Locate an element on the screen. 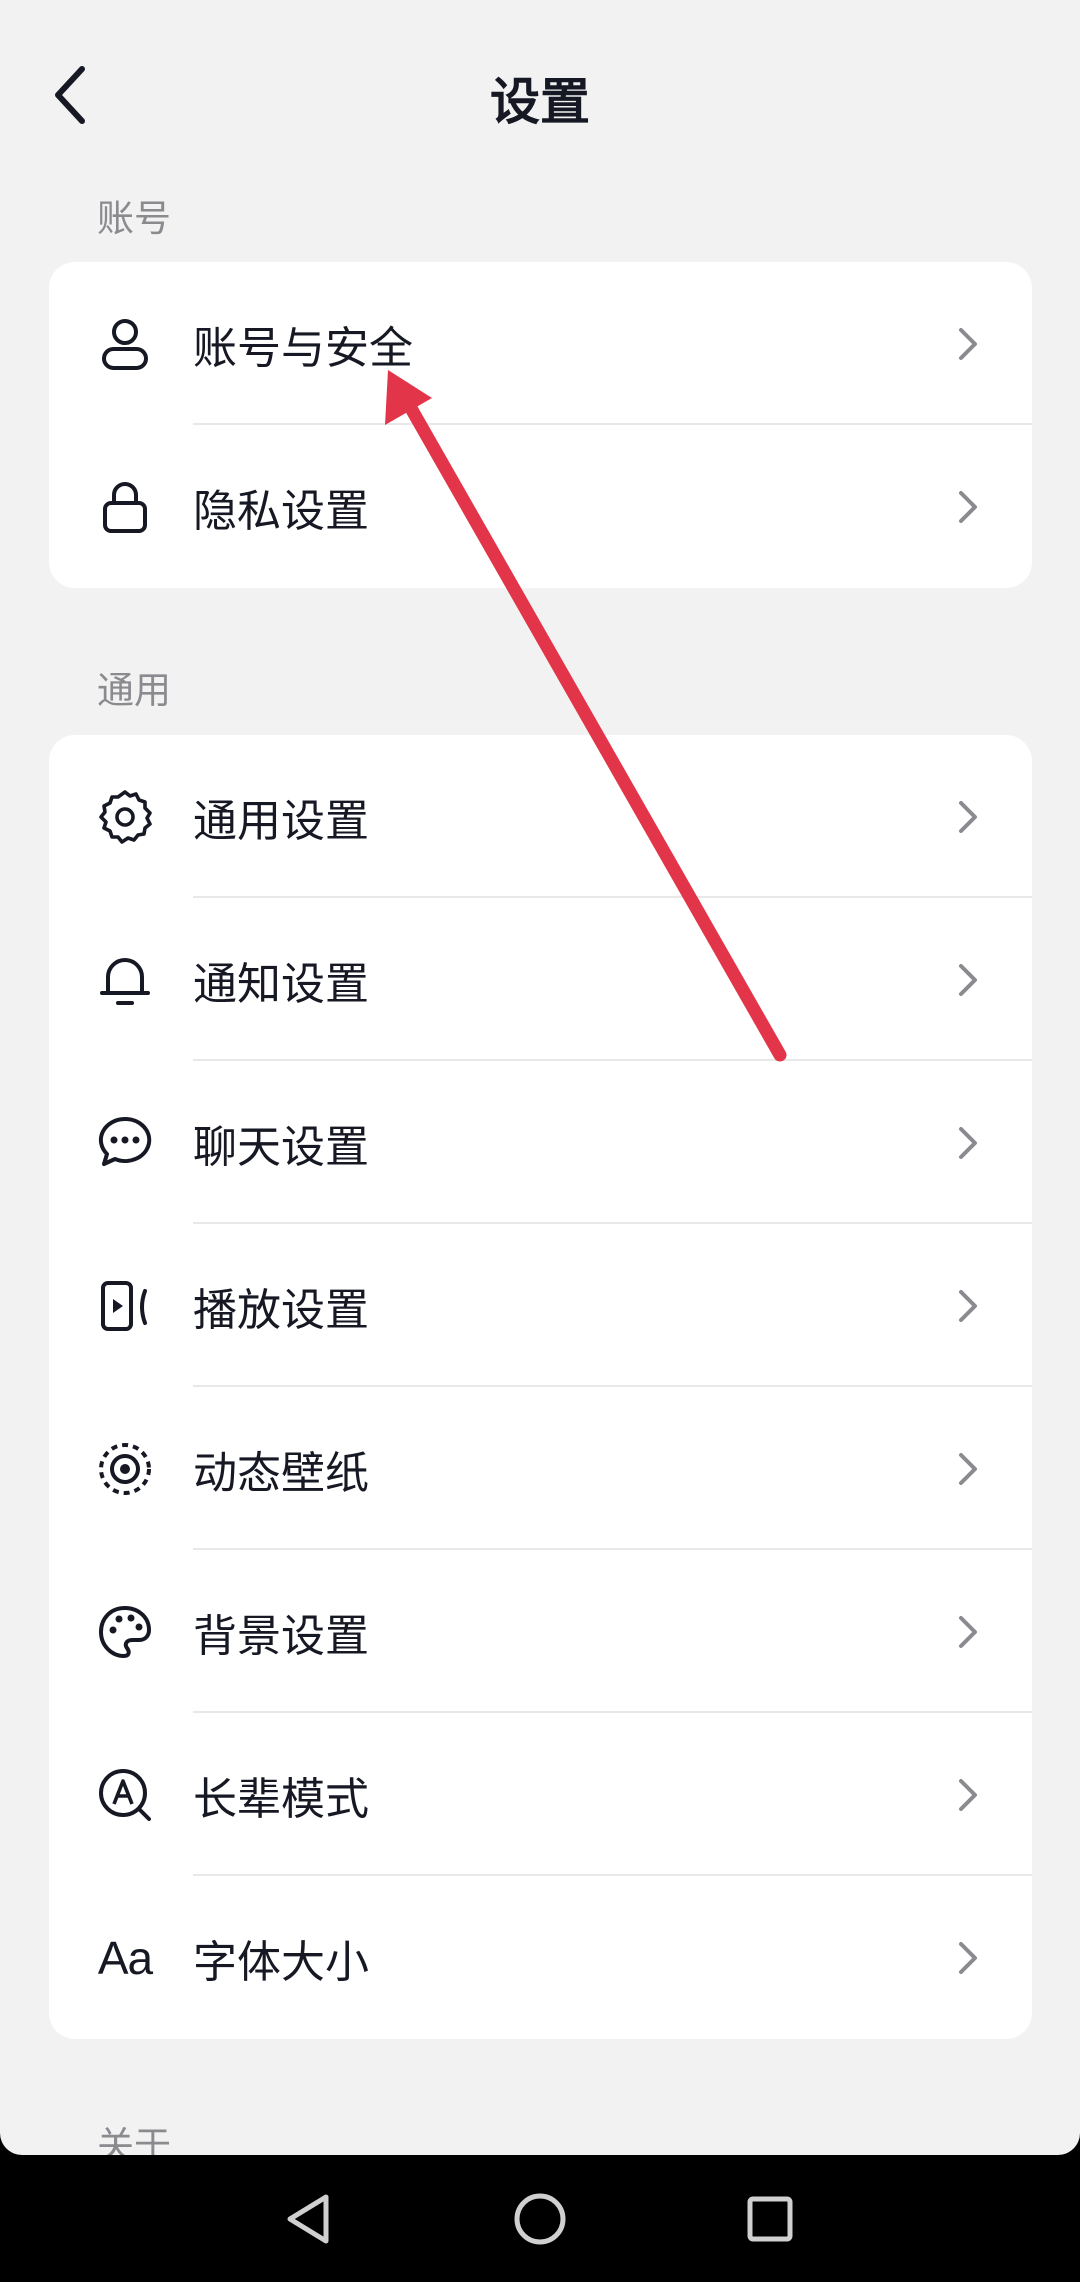 The image size is (1080, 2282). row-chat-settings: 聊天设置 is located at coordinates (540, 1142).